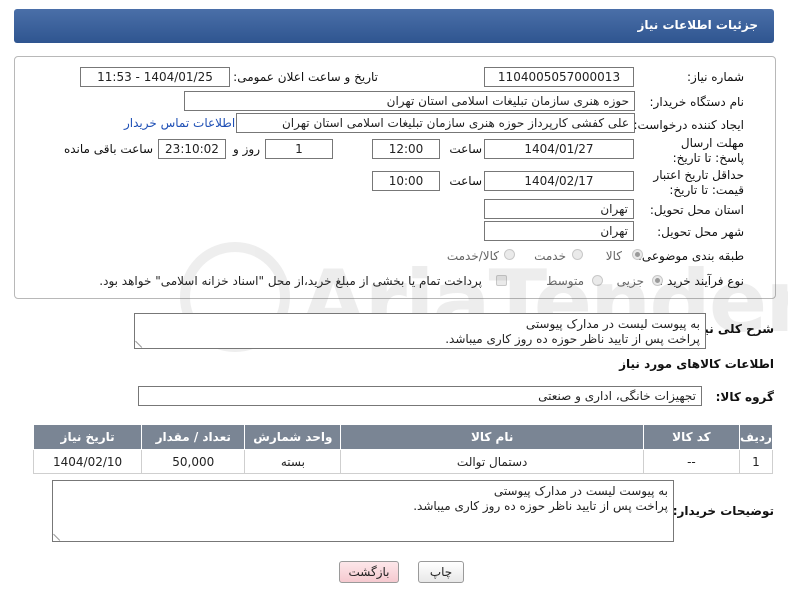 The height and width of the screenshot is (598, 788). I want to click on purchase-medium-radio, so click(597, 280).